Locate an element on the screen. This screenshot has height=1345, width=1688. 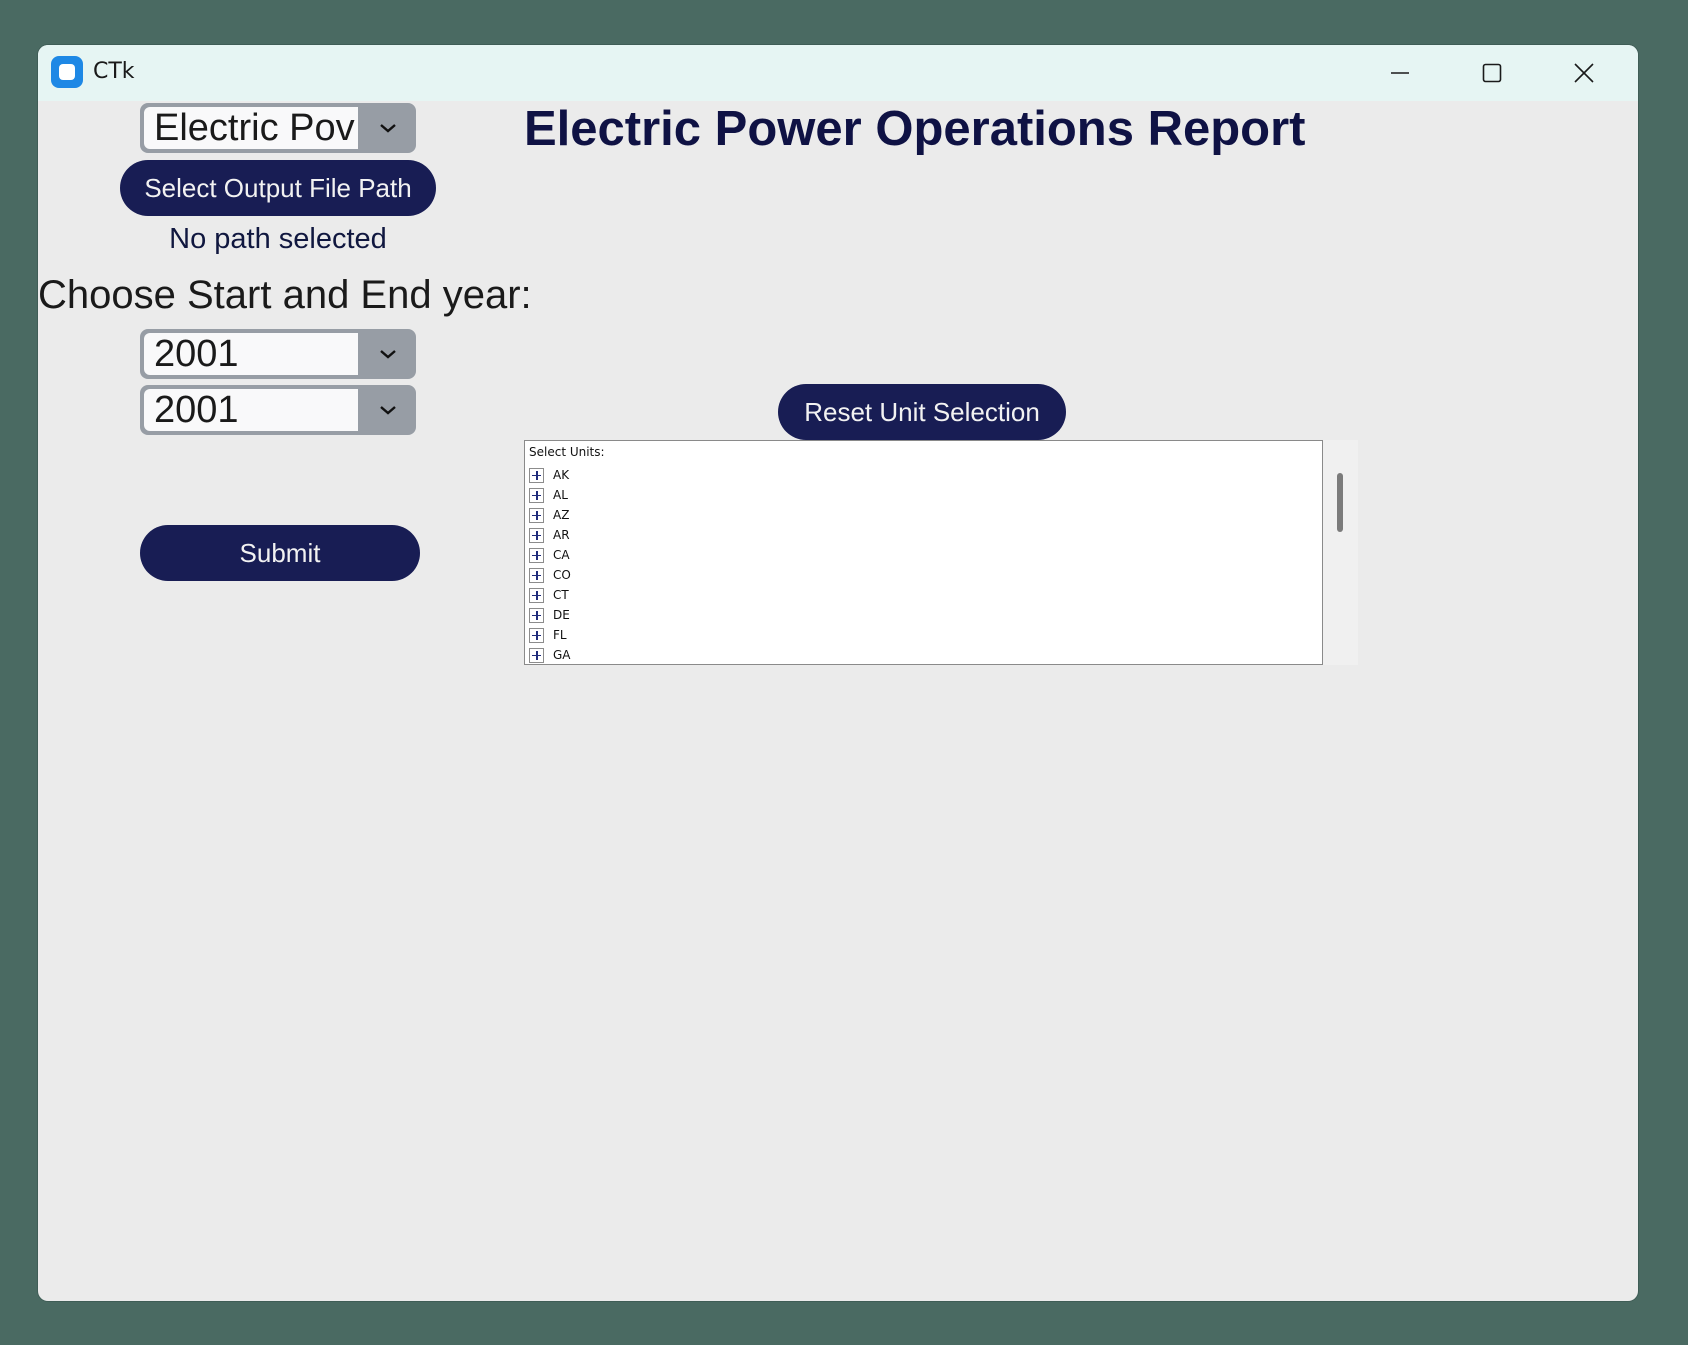
start-year-dropdown: 2001 is located at coordinates (278, 354).